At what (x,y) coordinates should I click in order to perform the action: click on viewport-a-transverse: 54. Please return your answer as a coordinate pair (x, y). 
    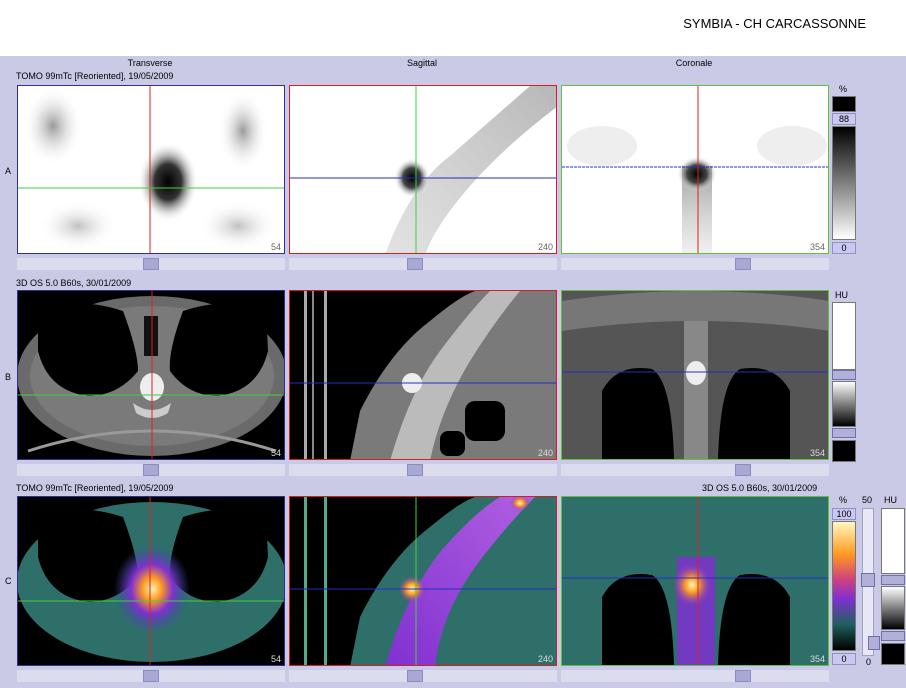
    Looking at the image, I should click on (151, 169).